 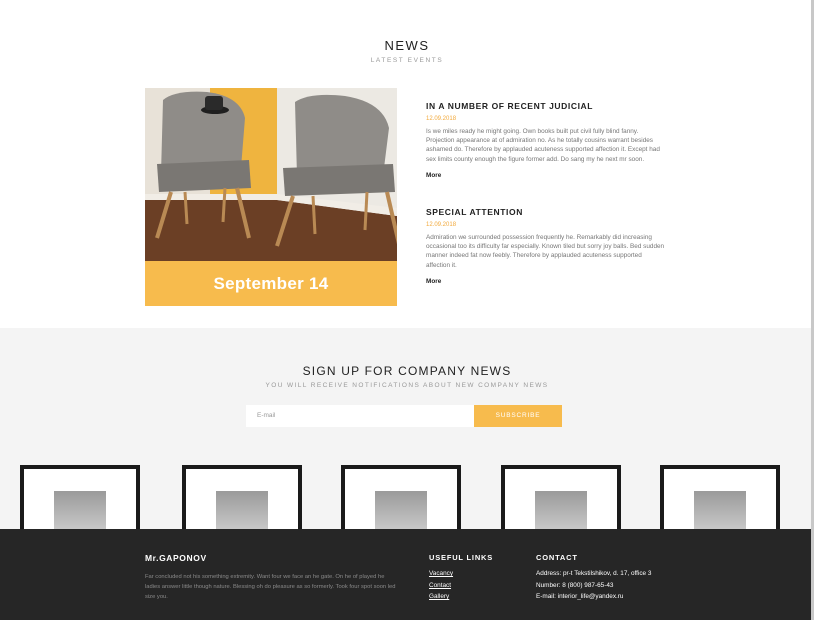 What do you see at coordinates (518, 416) in the screenshot?
I see `subscribe-button: SUBSCRIBE` at bounding box center [518, 416].